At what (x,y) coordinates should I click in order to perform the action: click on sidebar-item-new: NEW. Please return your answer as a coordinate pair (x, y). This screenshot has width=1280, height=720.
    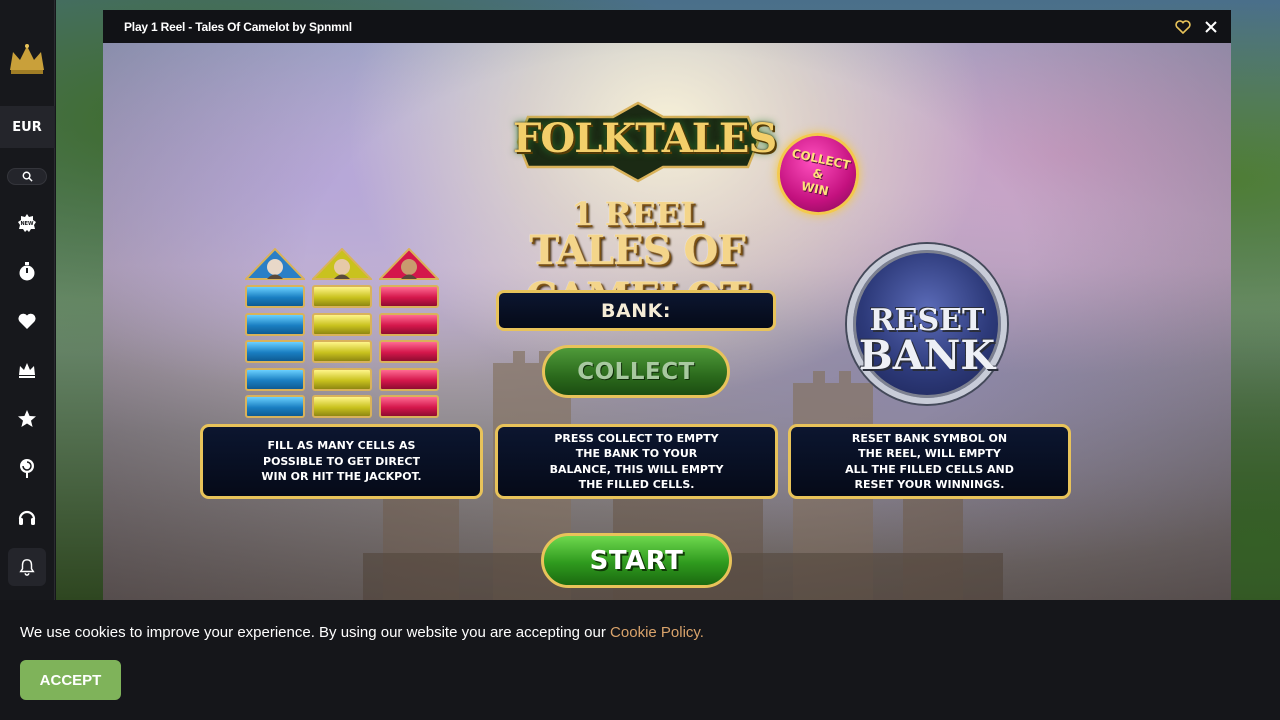
    Looking at the image, I should click on (27, 223).